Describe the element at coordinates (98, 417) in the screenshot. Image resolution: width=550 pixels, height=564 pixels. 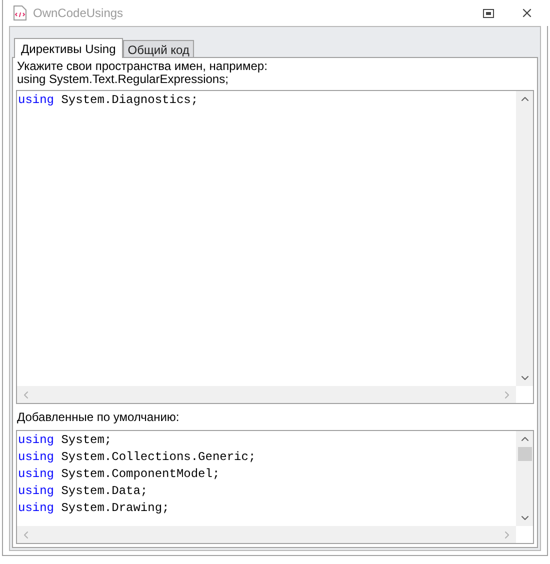
I see `defaults-label: Добавленные по умолчанию:` at that location.